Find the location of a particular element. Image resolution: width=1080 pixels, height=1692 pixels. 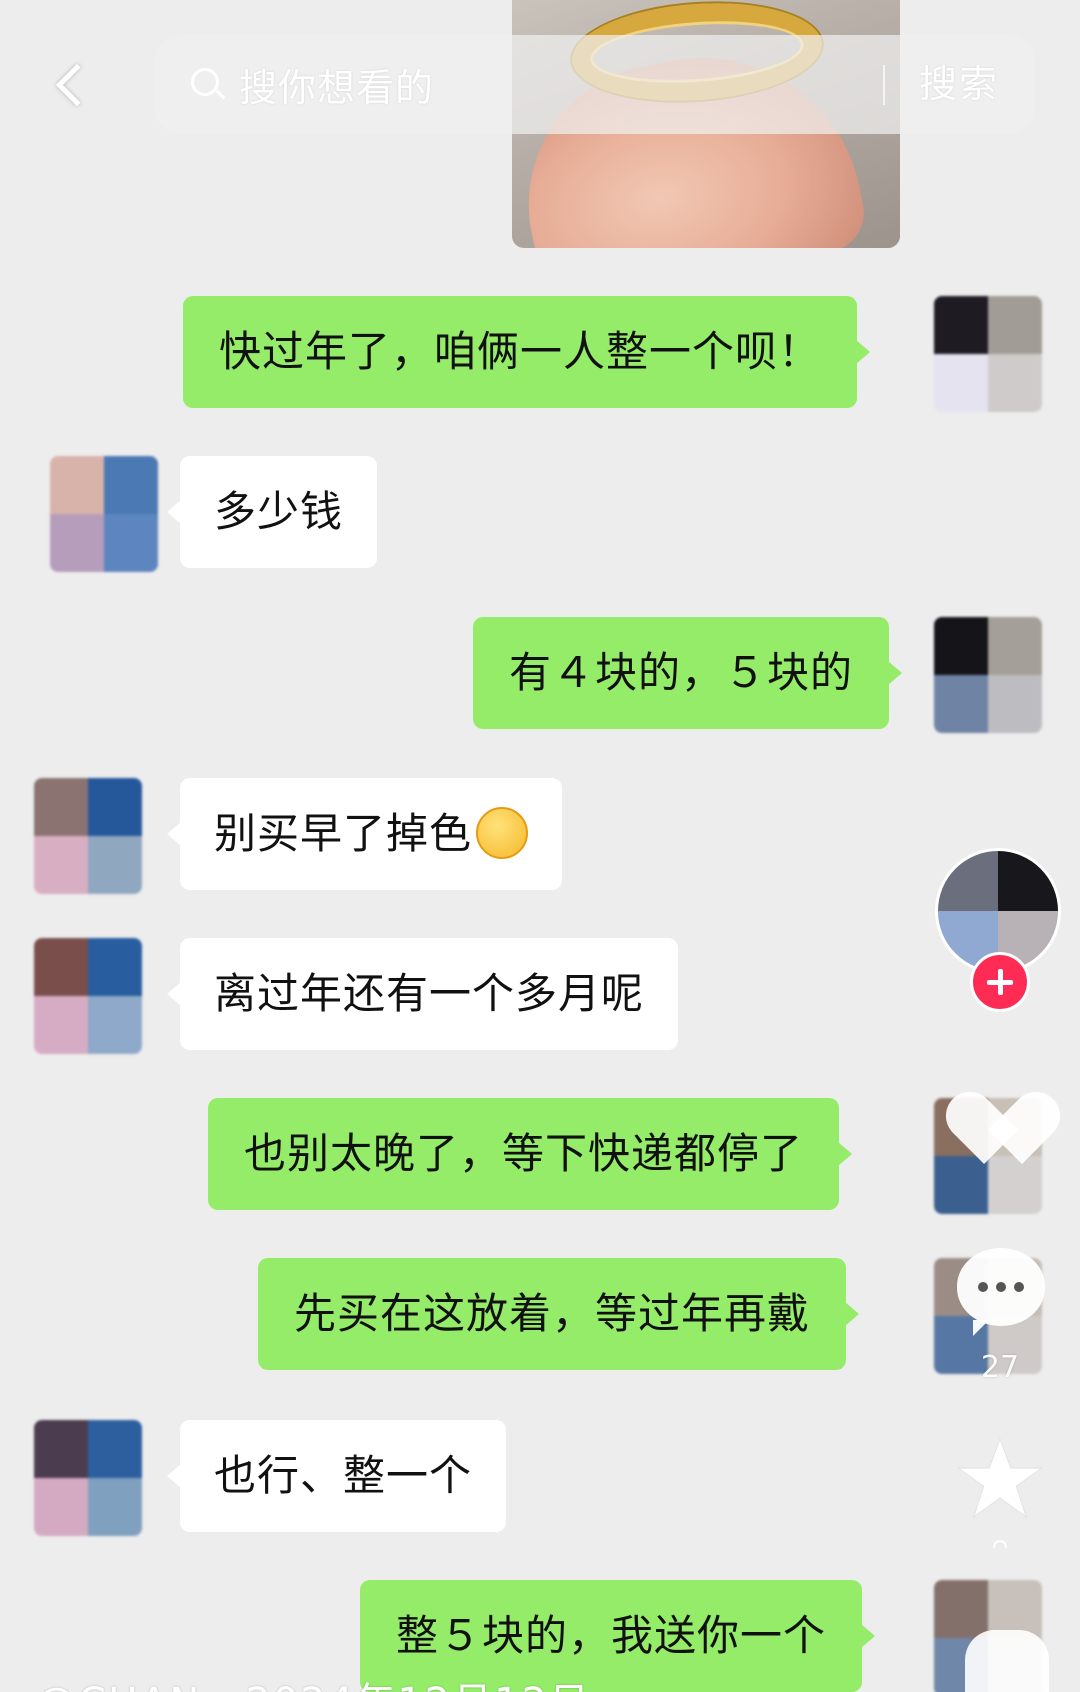

favorite-star-icon is located at coordinates (1000, 1479).